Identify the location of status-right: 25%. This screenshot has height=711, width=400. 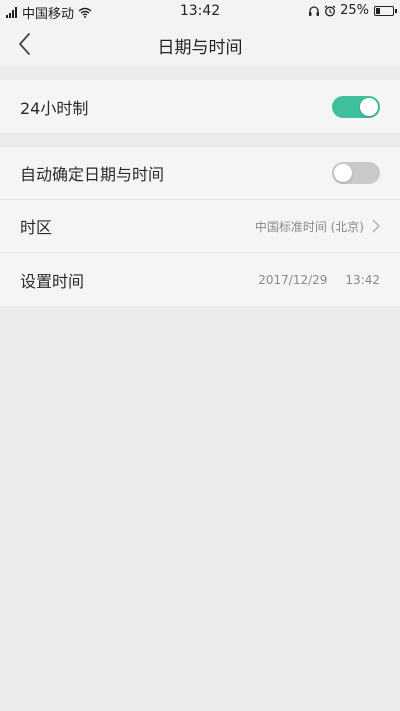
(352, 10).